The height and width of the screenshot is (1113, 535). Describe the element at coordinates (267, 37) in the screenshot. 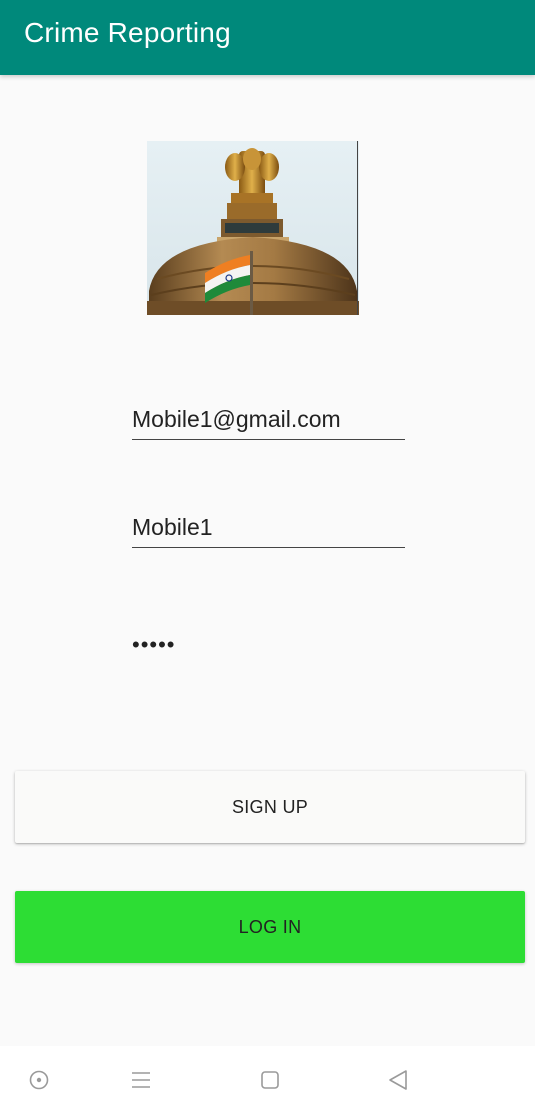

I see `app-bar: Crime Reporting` at that location.